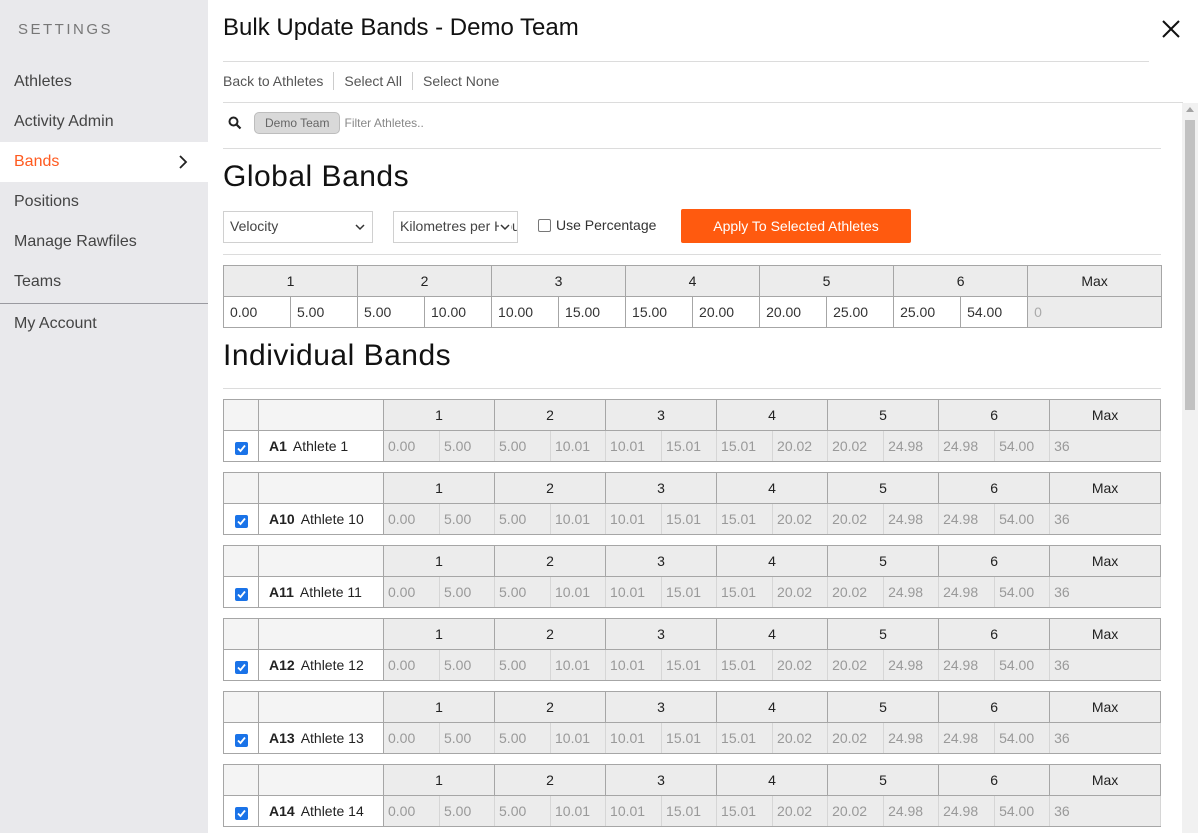 The width and height of the screenshot is (1198, 833). Describe the element at coordinates (372, 81) in the screenshot. I see `select-all-link: Select All` at that location.